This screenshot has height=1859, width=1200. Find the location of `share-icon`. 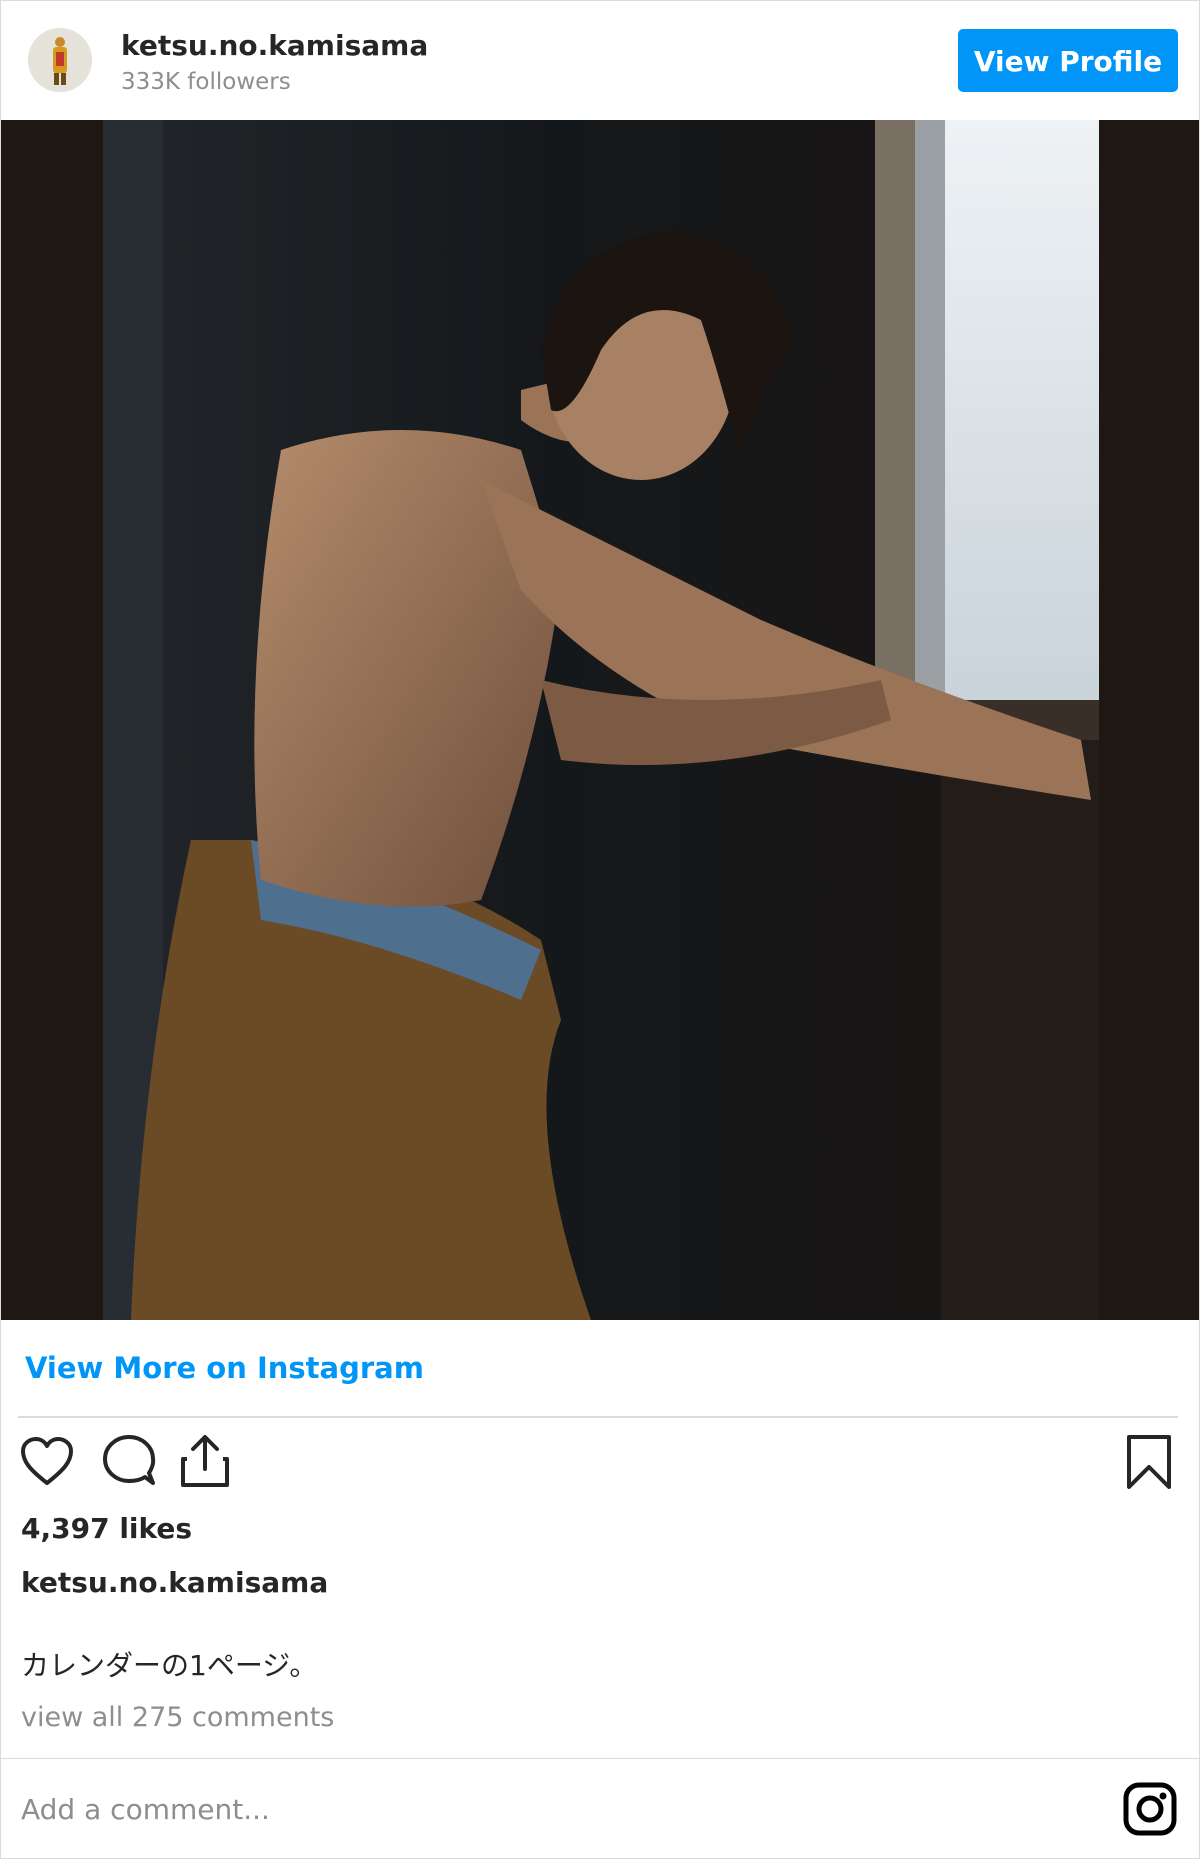

share-icon is located at coordinates (205, 1463).